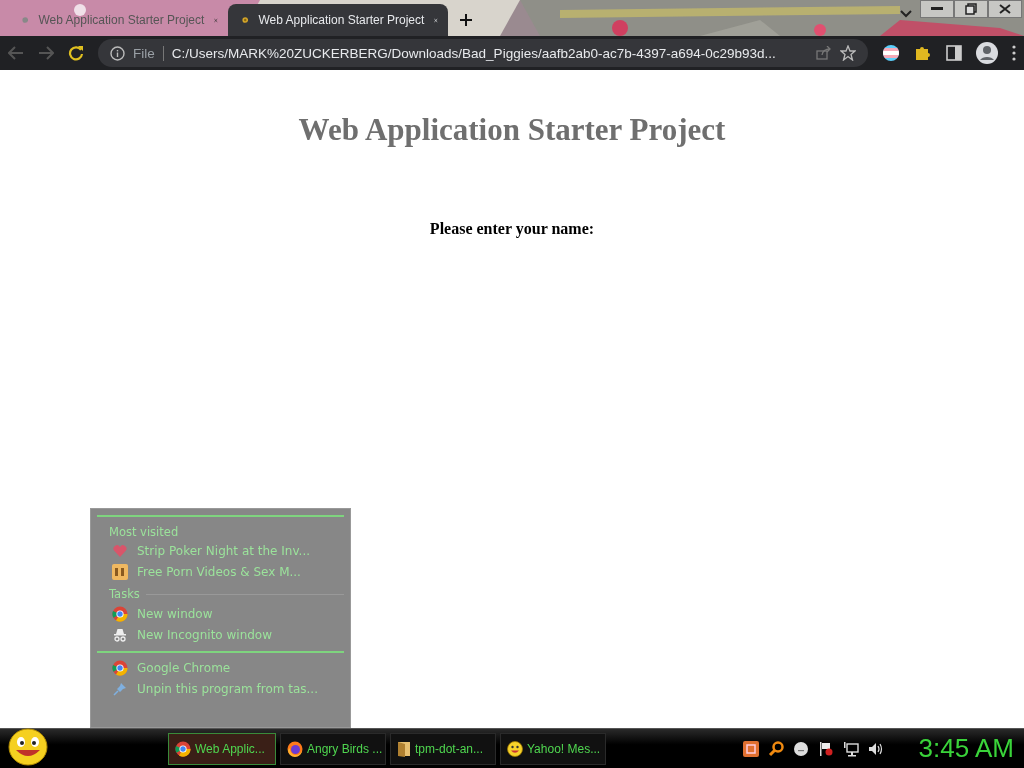 Image resolution: width=1024 pixels, height=768 pixels. I want to click on square-icon, so click(120, 572).